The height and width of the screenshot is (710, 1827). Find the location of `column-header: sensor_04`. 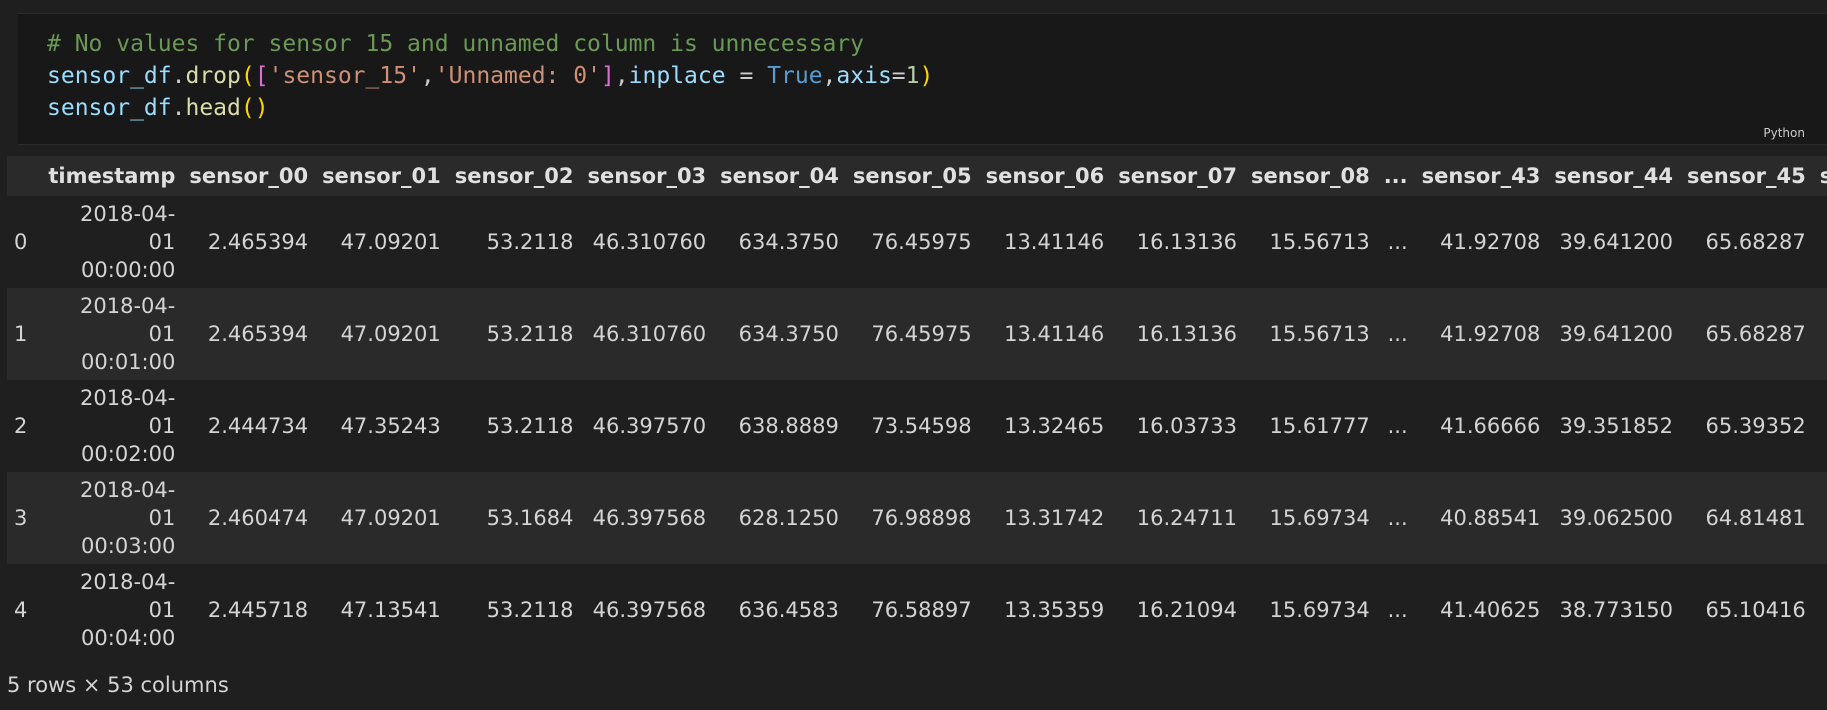

column-header: sensor_04 is located at coordinates (779, 176).